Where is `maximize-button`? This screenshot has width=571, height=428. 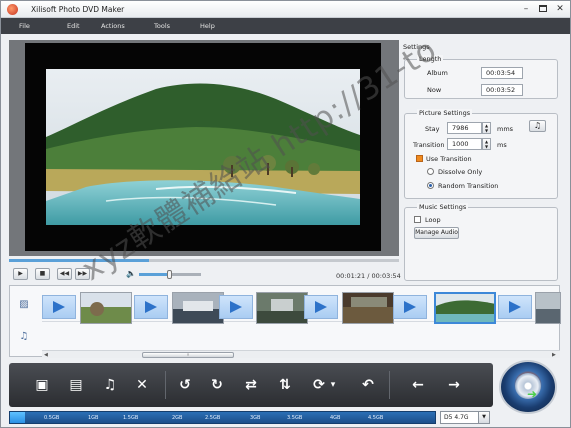 maximize-button is located at coordinates (543, 9).